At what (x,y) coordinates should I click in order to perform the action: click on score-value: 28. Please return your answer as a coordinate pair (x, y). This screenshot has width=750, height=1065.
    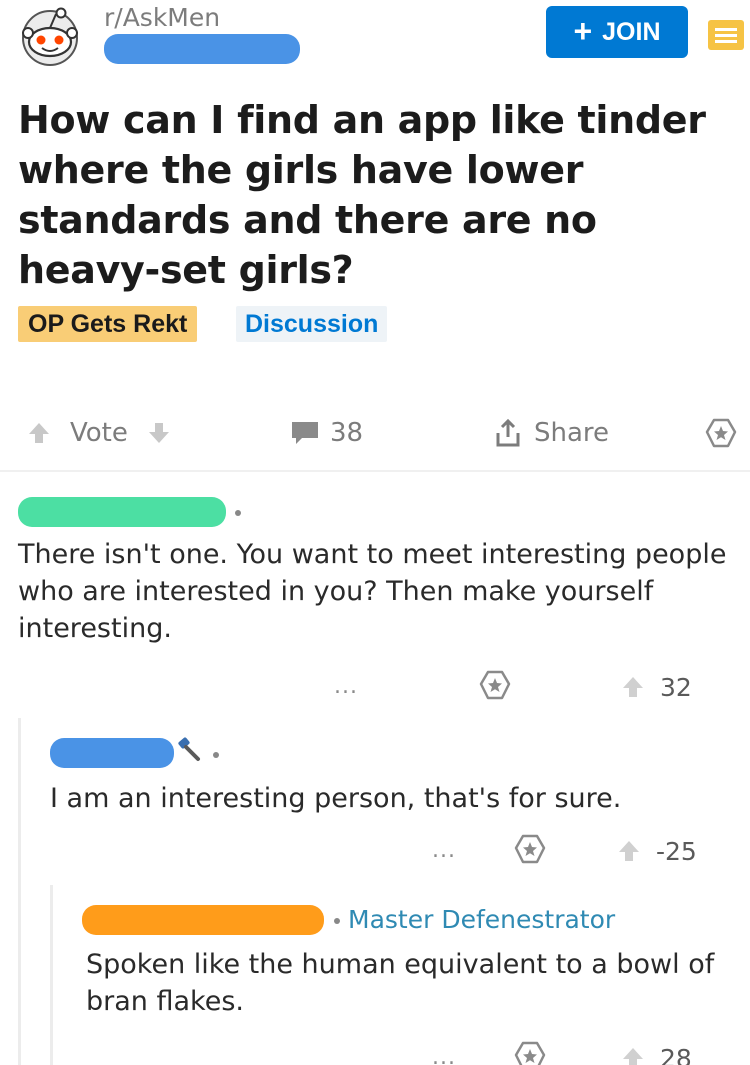
    Looking at the image, I should click on (676, 1054).